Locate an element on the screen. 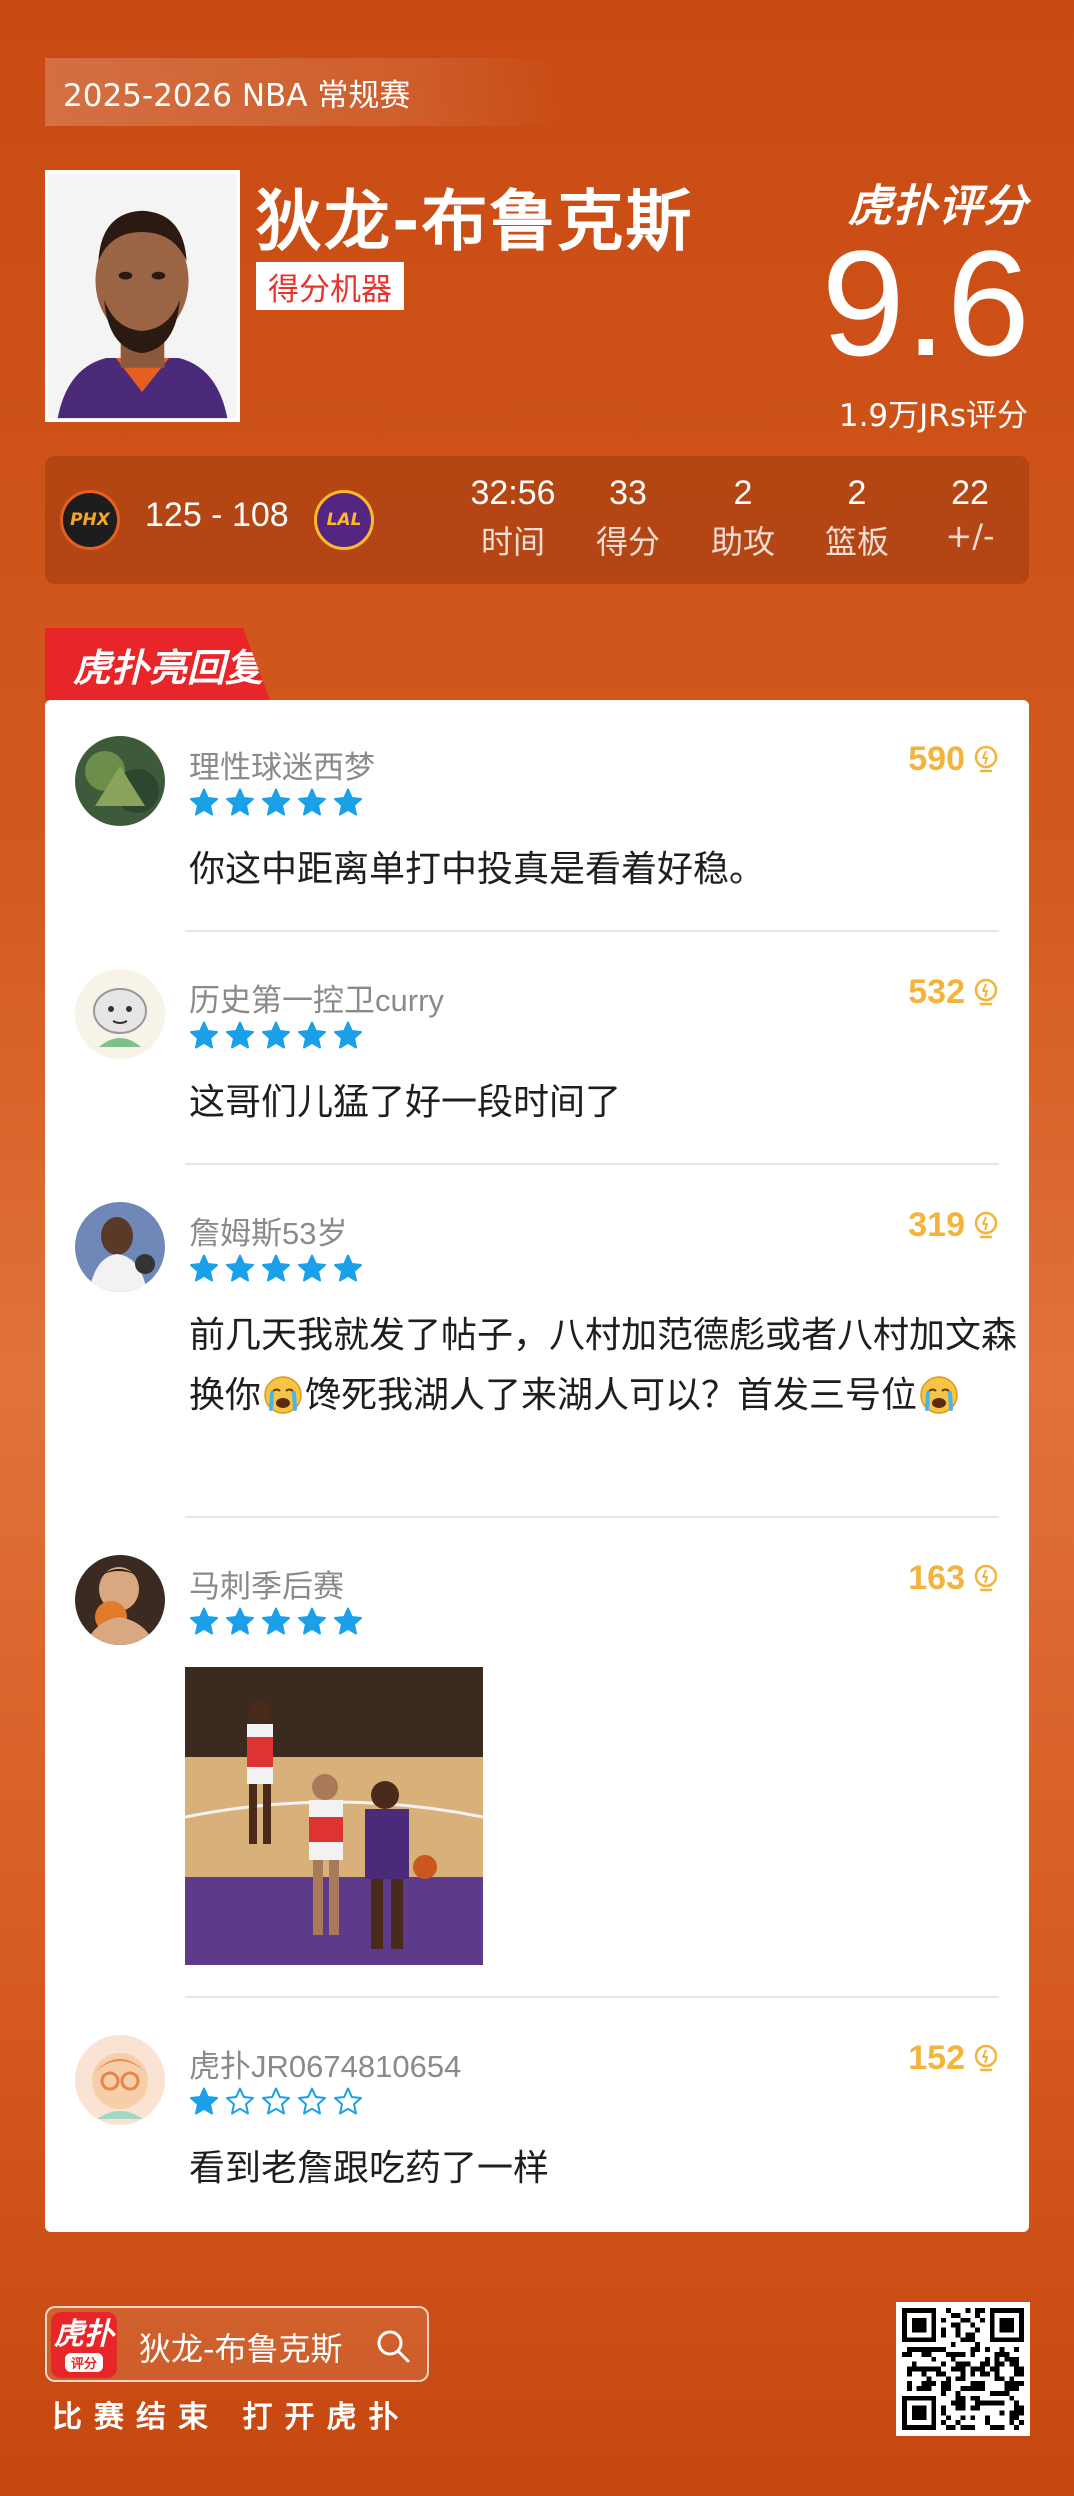 This screenshot has width=1074, height=2496. stat-value: 33 is located at coordinates (628, 493).